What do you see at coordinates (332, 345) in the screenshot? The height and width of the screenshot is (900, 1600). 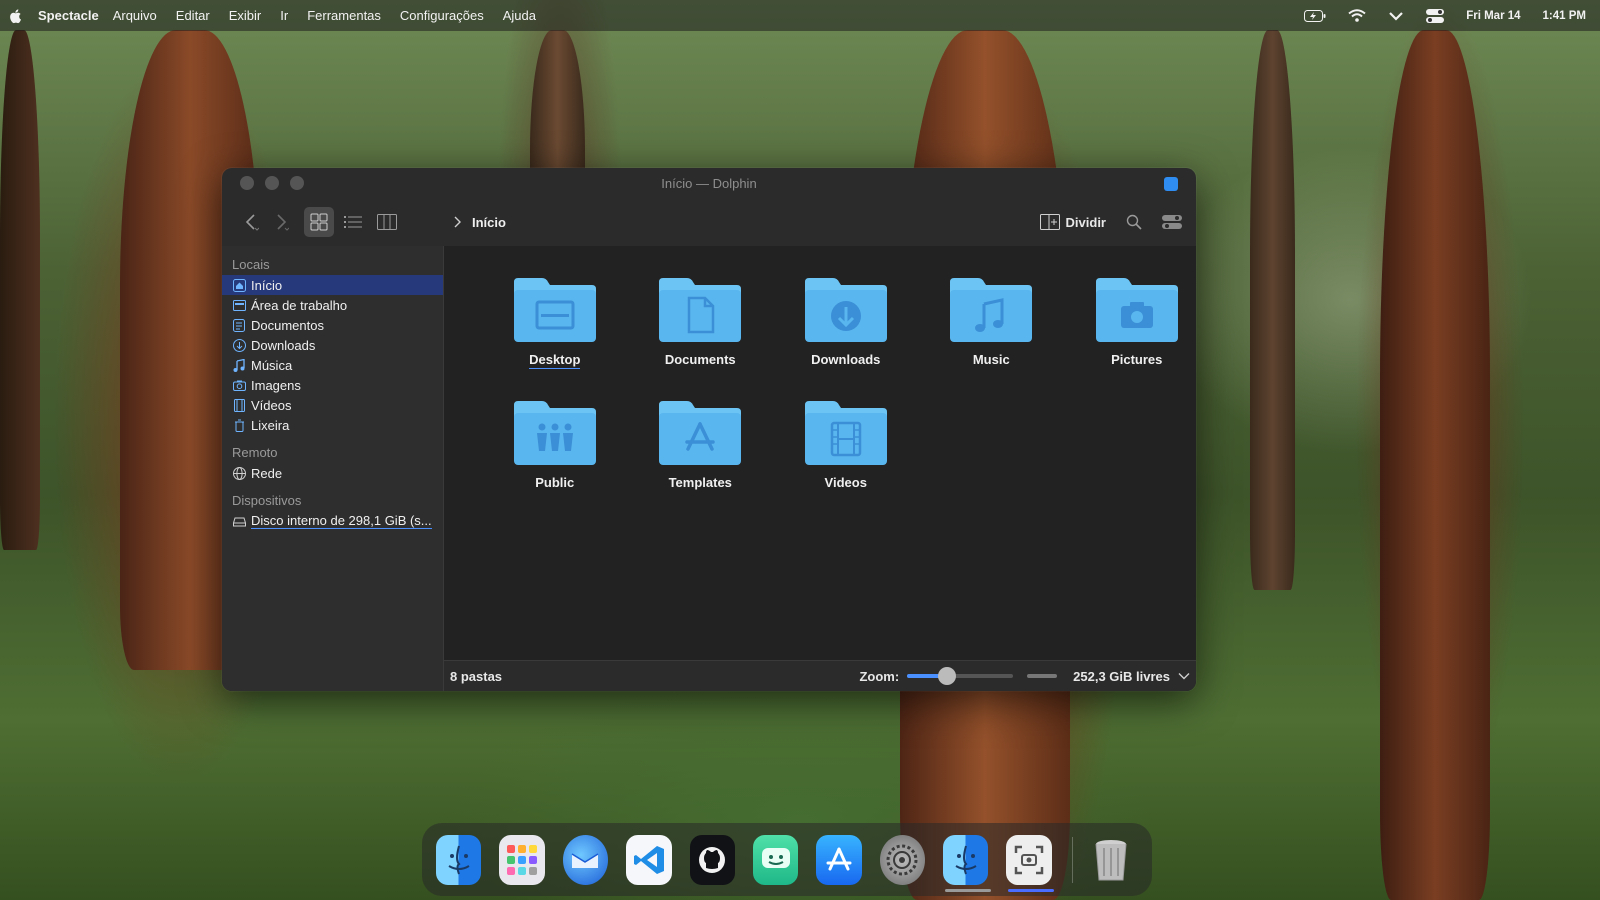 I see `sidebar-item-downloads: Downloads` at bounding box center [332, 345].